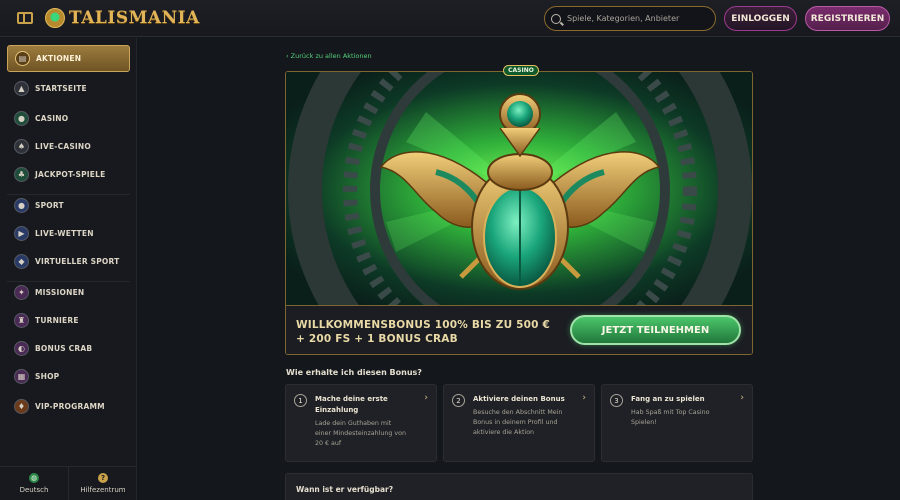 This screenshot has height=500, width=900. What do you see at coordinates (847, 18) in the screenshot?
I see `register-button: REGISTRIEREN` at bounding box center [847, 18].